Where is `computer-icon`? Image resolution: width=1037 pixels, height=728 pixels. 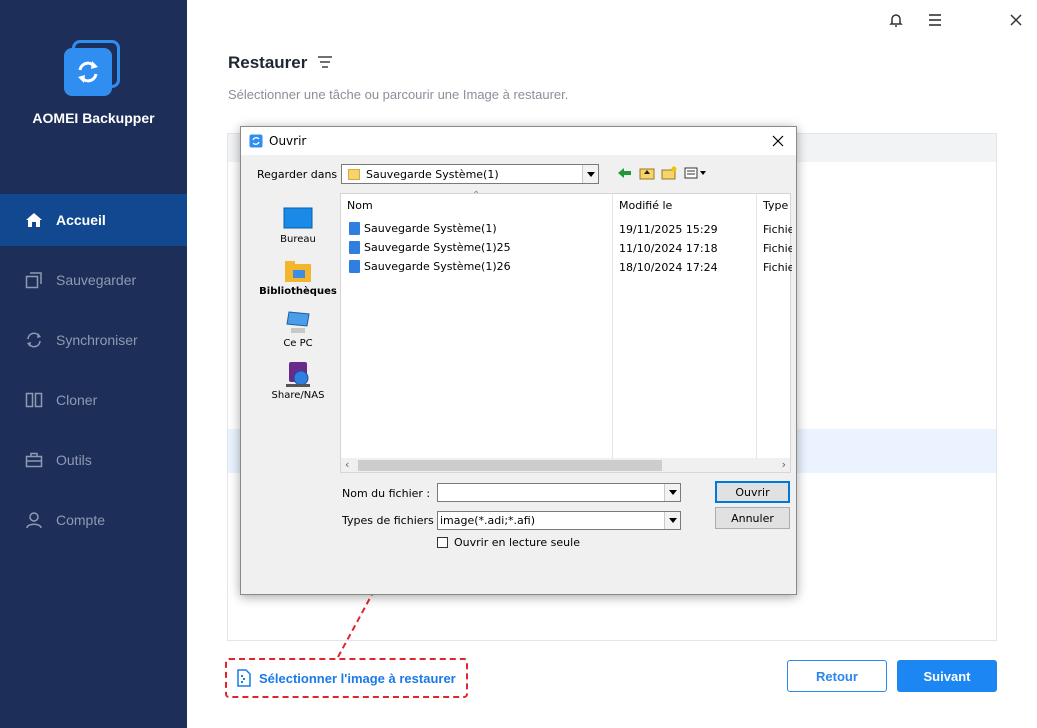
computer-icon is located at coordinates (298, 322).